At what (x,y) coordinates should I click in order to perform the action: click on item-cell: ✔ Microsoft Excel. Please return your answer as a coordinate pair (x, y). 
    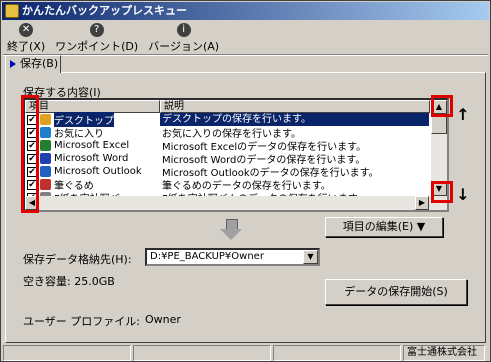
    Looking at the image, I should click on (92, 145).